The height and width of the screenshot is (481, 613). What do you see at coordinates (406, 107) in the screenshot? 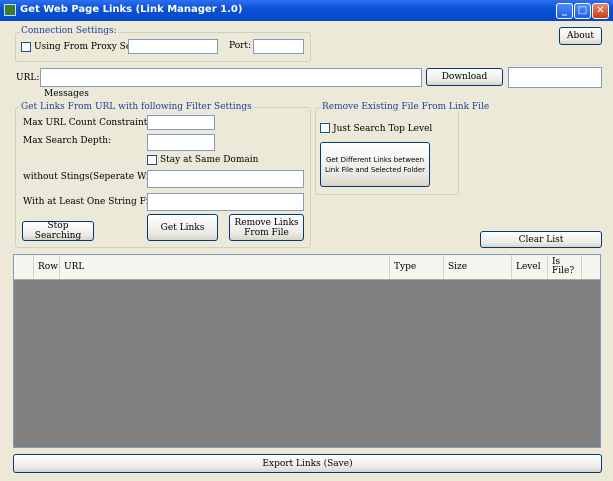
I see `remove-existing-legend: Remove Existing File From Link File` at bounding box center [406, 107].